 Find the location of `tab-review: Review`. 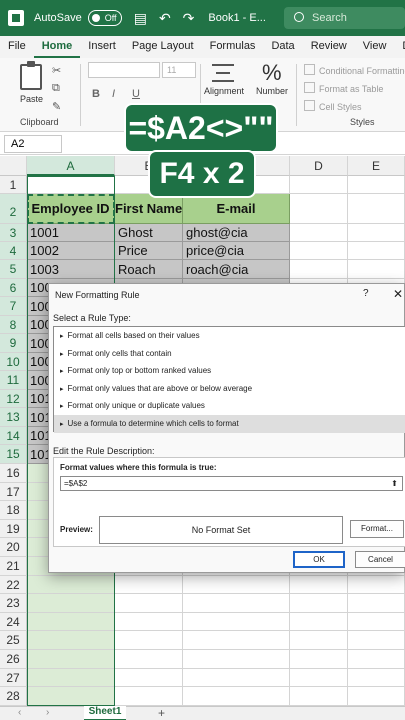

tab-review: Review is located at coordinates (329, 47).